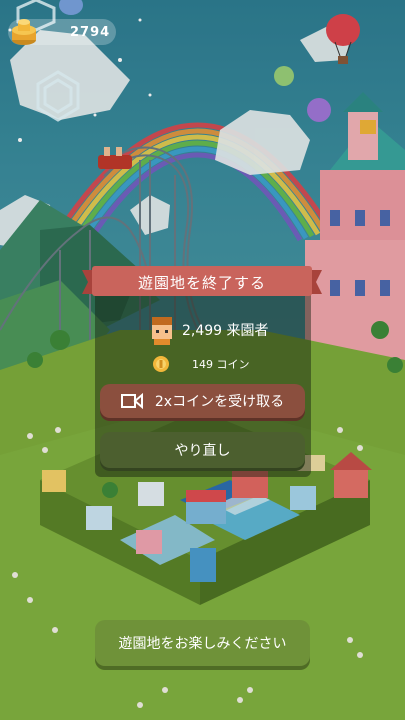 This screenshot has width=405, height=720. What do you see at coordinates (225, 331) in the screenshot?
I see `visitors-count: 2,499 来園者` at bounding box center [225, 331].